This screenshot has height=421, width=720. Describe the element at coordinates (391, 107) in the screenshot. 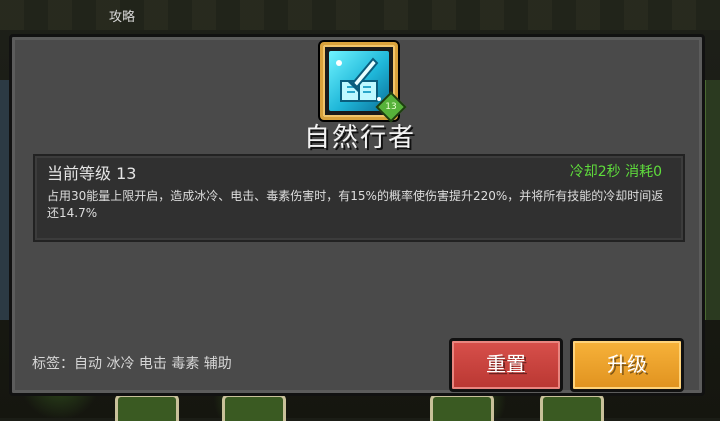

I see `level-badge-text: 13` at that location.